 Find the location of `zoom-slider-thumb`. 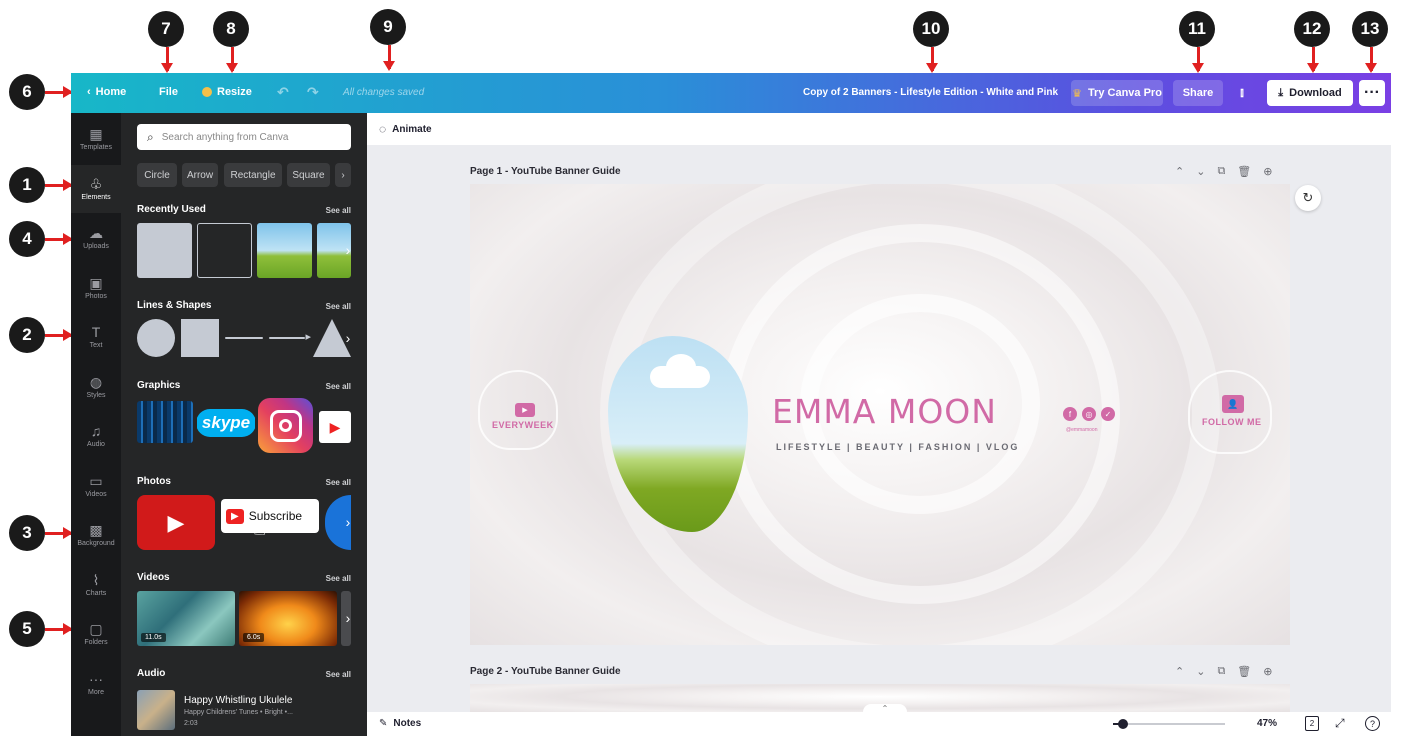

zoom-slider-thumb is located at coordinates (1123, 724).